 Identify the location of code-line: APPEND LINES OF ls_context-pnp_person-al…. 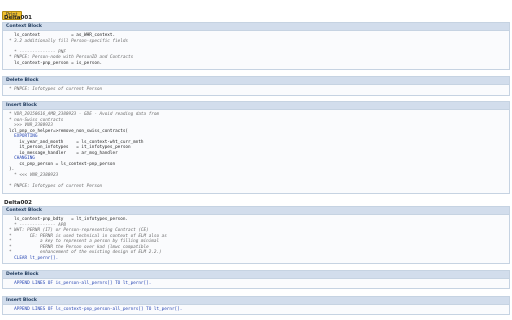
(96, 309).